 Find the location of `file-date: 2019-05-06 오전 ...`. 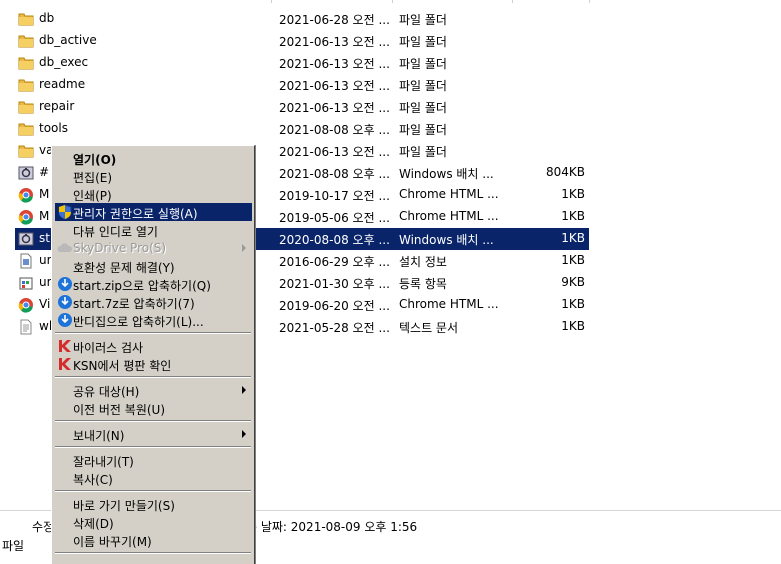

file-date: 2019-05-06 오전 ... is located at coordinates (334, 218).